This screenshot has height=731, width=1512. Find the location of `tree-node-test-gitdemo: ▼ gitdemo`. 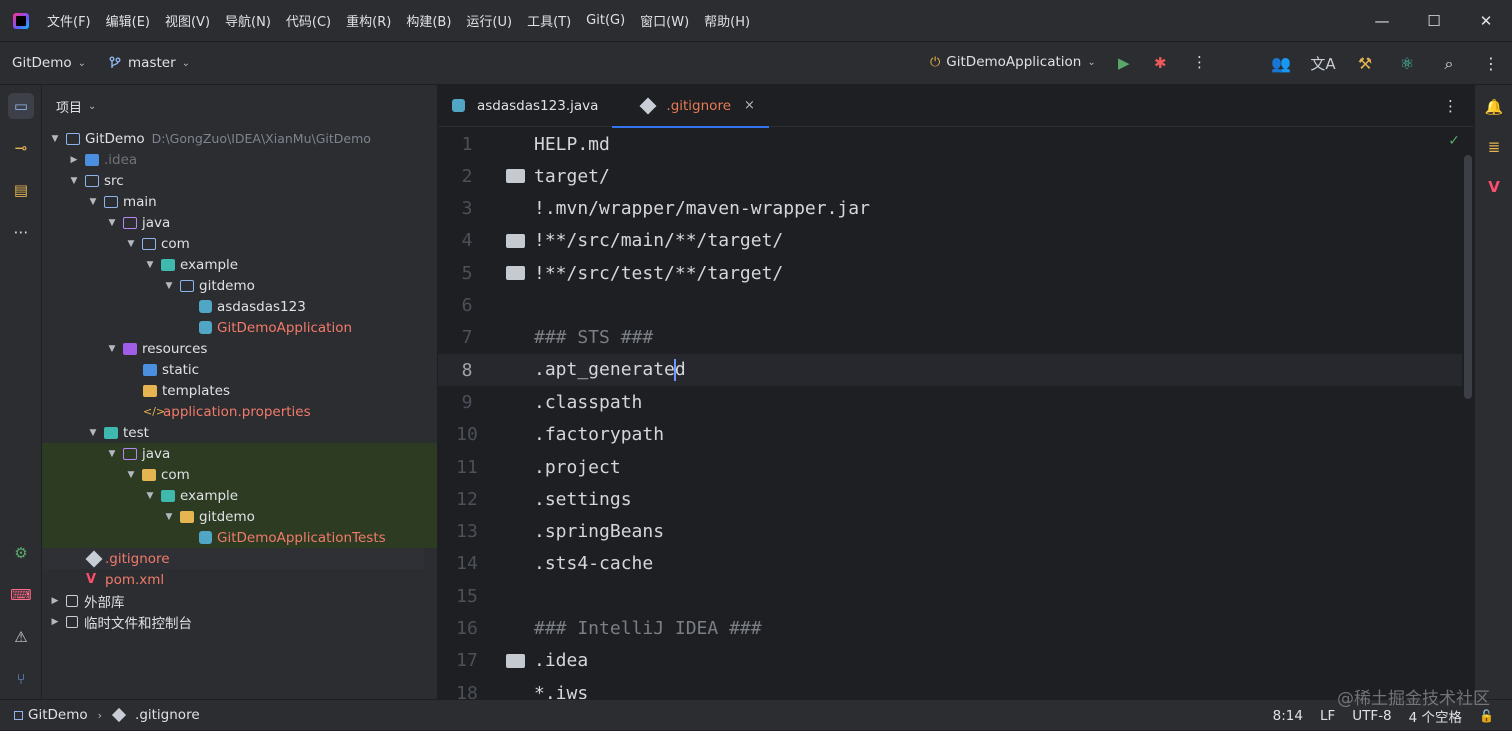

tree-node-test-gitdemo: ▼ gitdemo is located at coordinates (239, 516).